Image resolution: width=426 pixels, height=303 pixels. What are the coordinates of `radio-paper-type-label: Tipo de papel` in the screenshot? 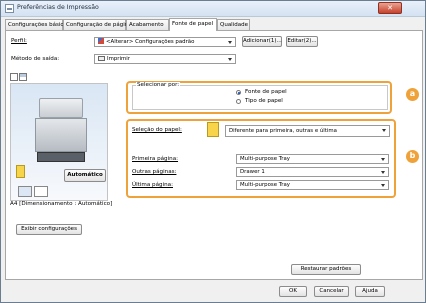 It's located at (264, 101).